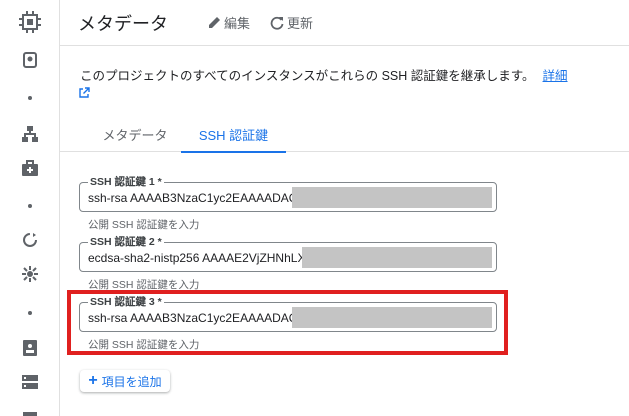 The image size is (629, 416). Describe the element at coordinates (214, 22) in the screenshot. I see `pencil-icon` at that location.